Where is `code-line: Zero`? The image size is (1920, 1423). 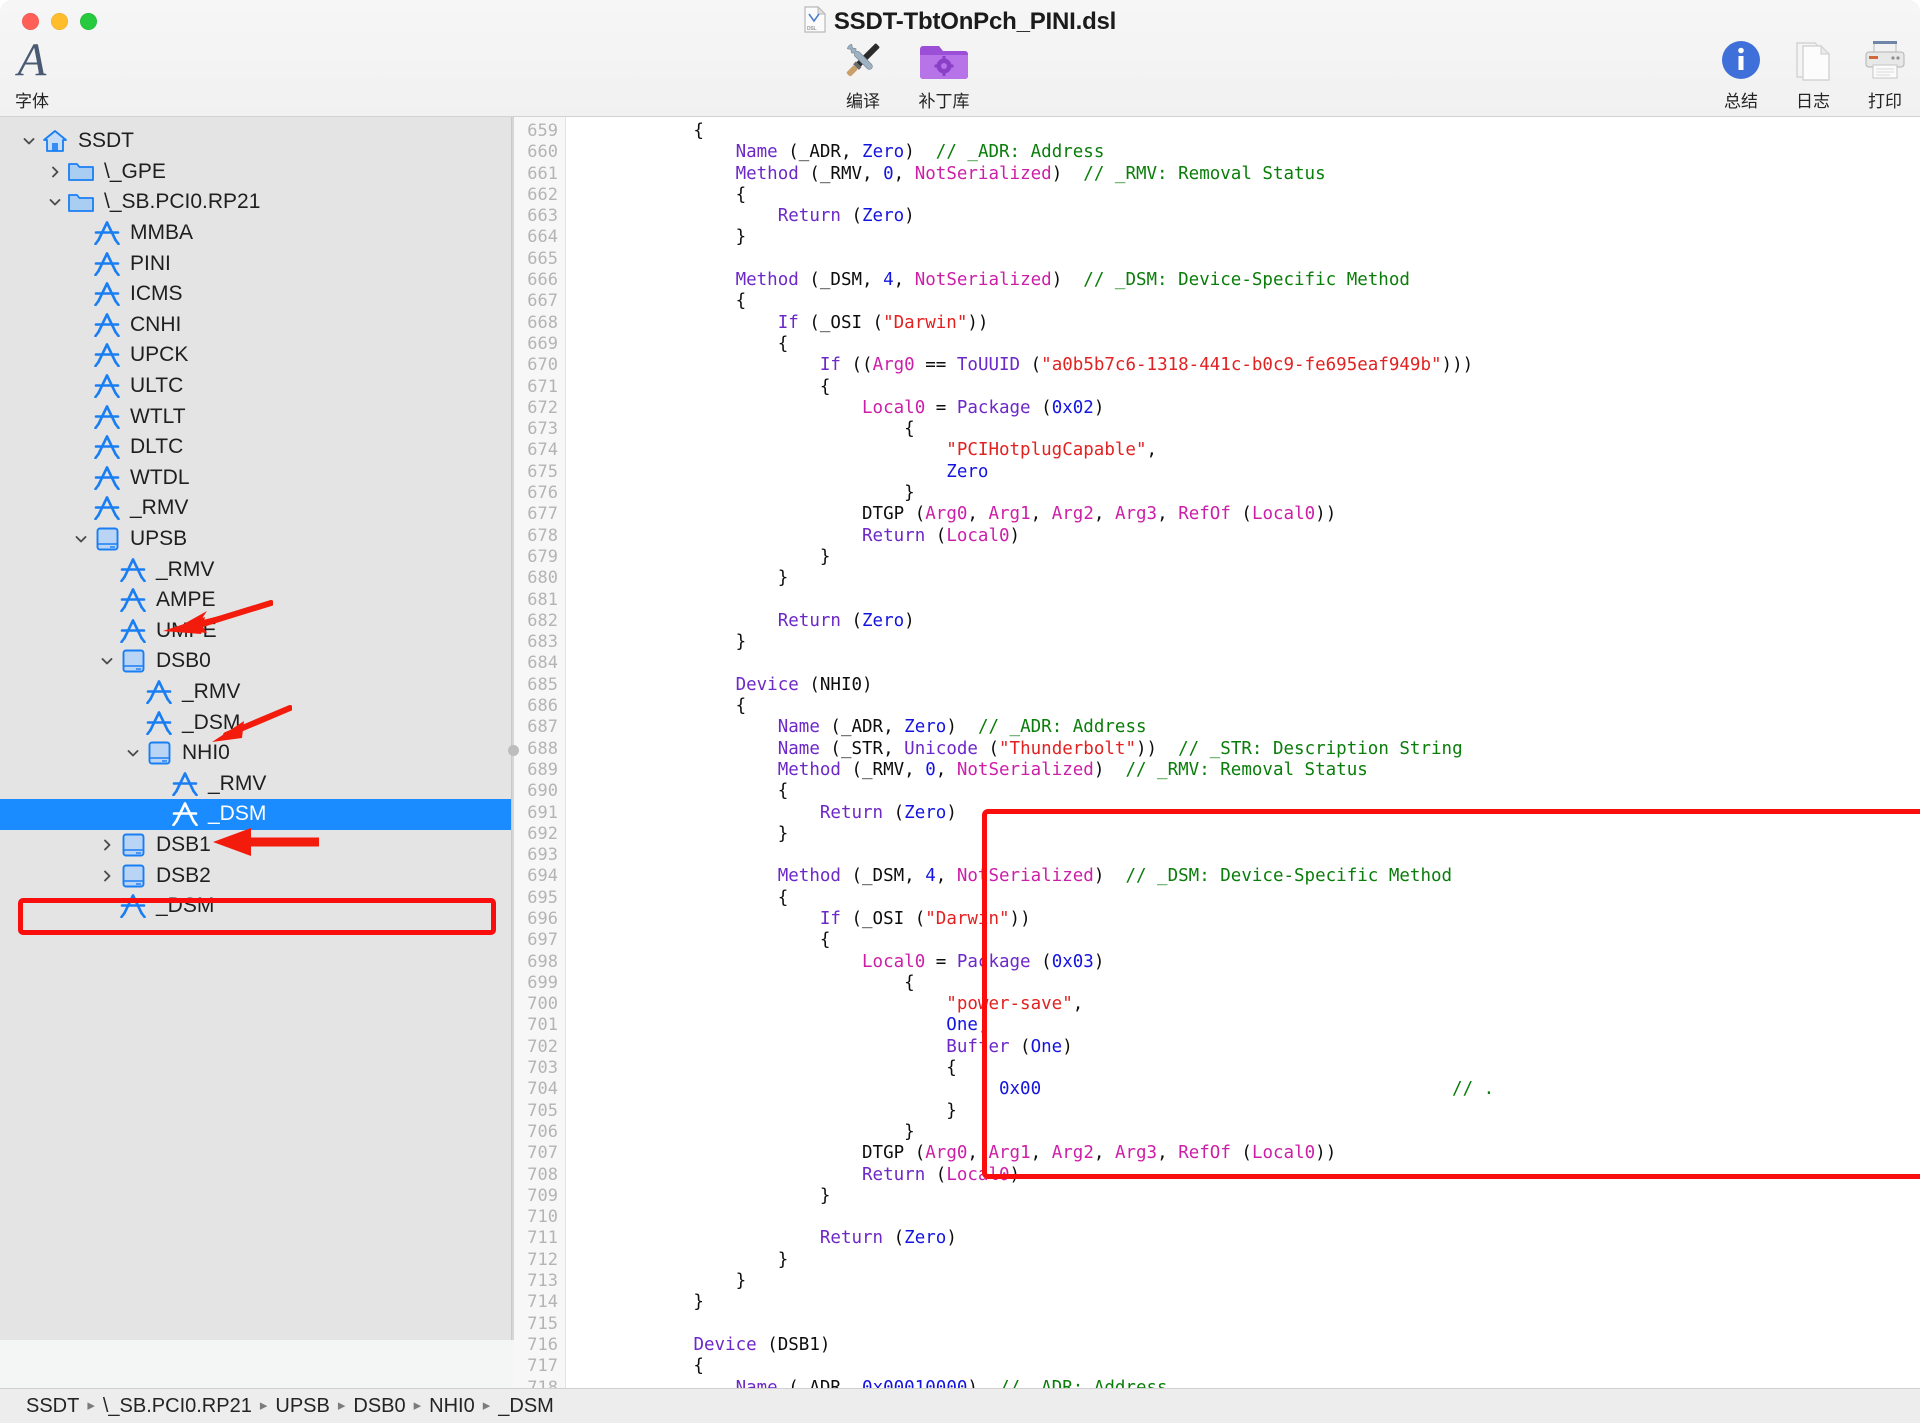 code-line: Zero is located at coordinates (1243, 472).